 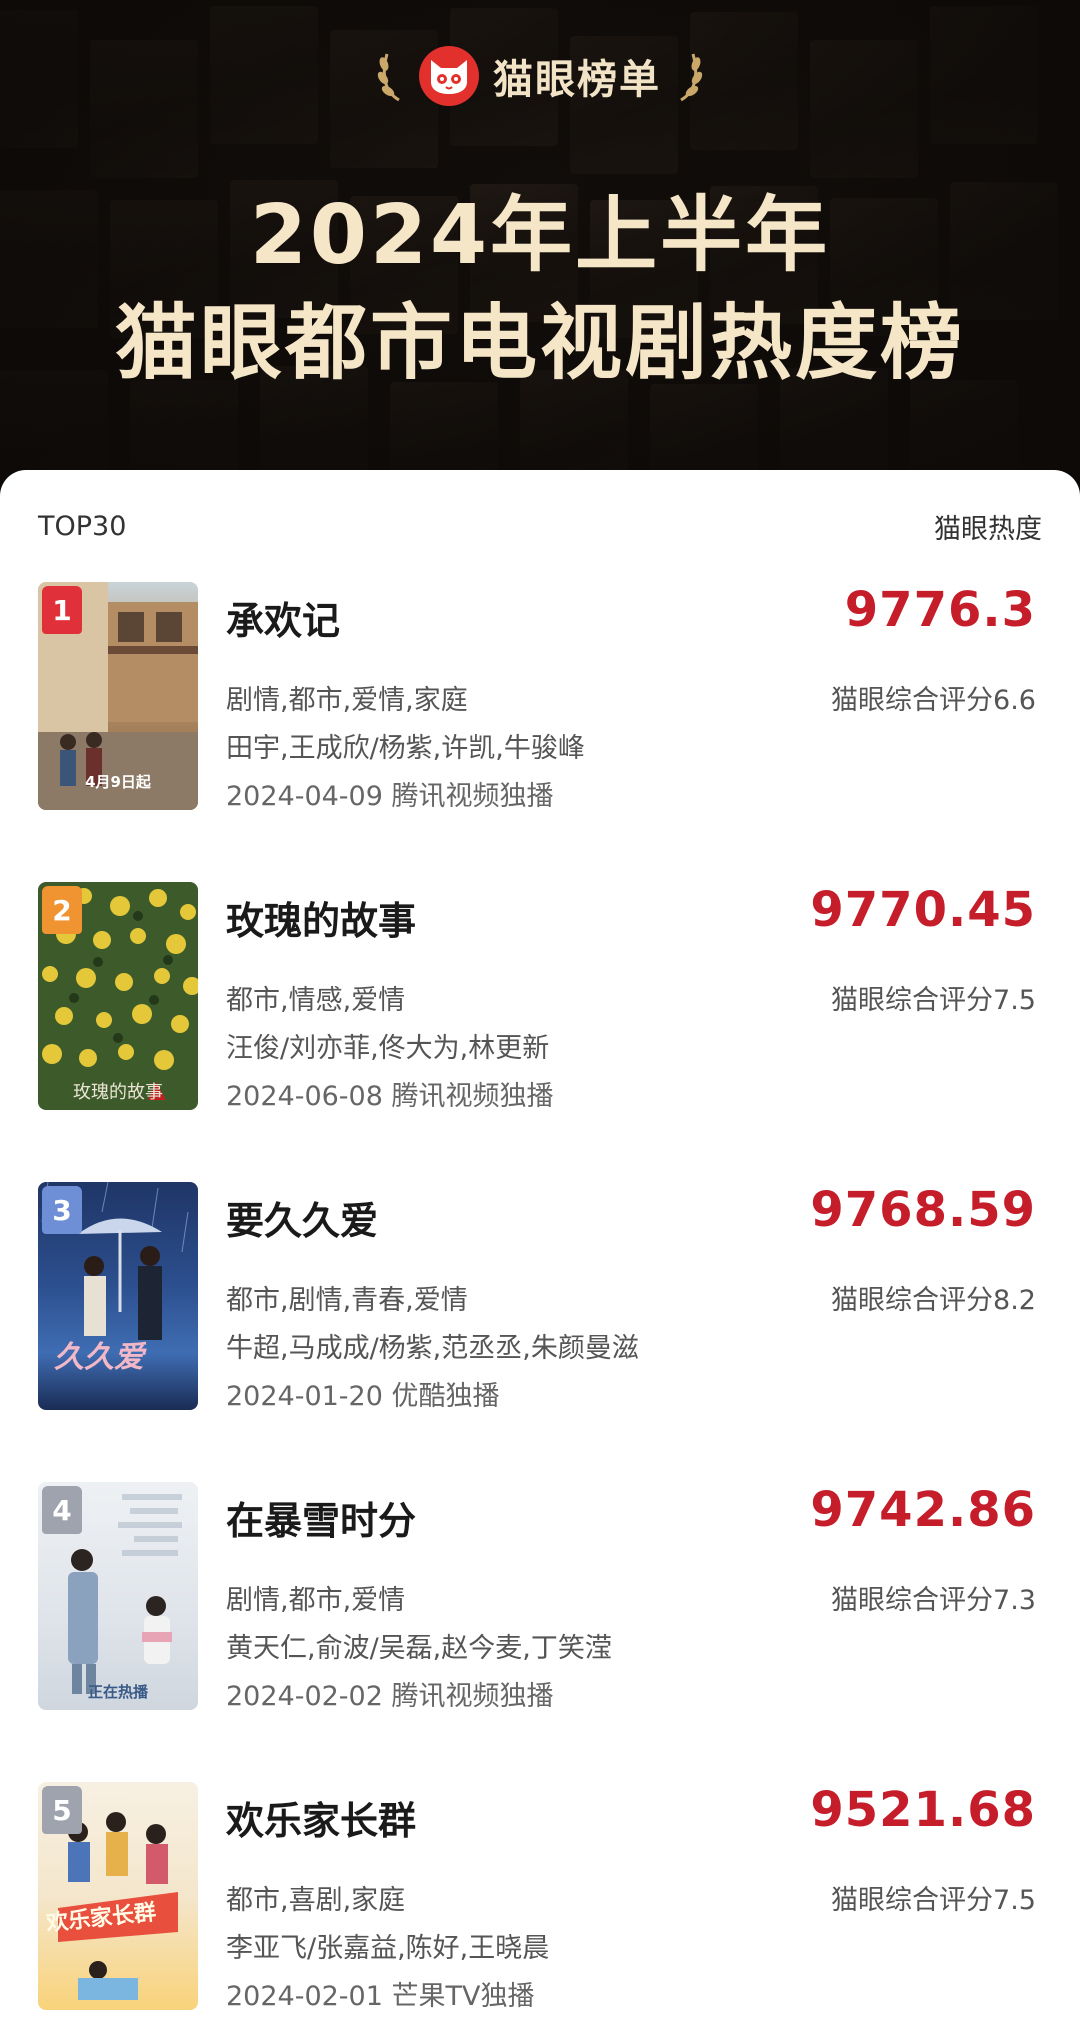 What do you see at coordinates (923, 1810) in the screenshot?
I see `heat-score: 9521.68` at bounding box center [923, 1810].